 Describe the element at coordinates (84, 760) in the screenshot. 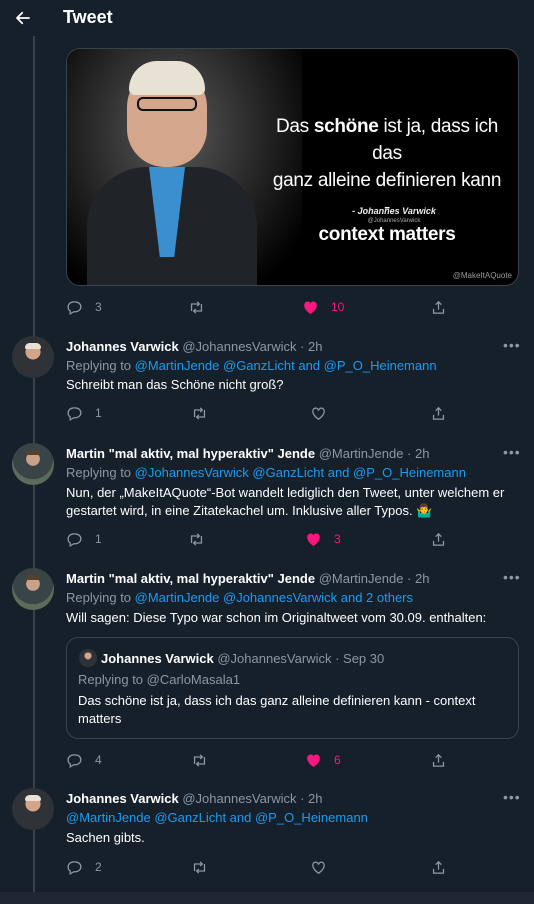

I see `reply-button: 4` at that location.